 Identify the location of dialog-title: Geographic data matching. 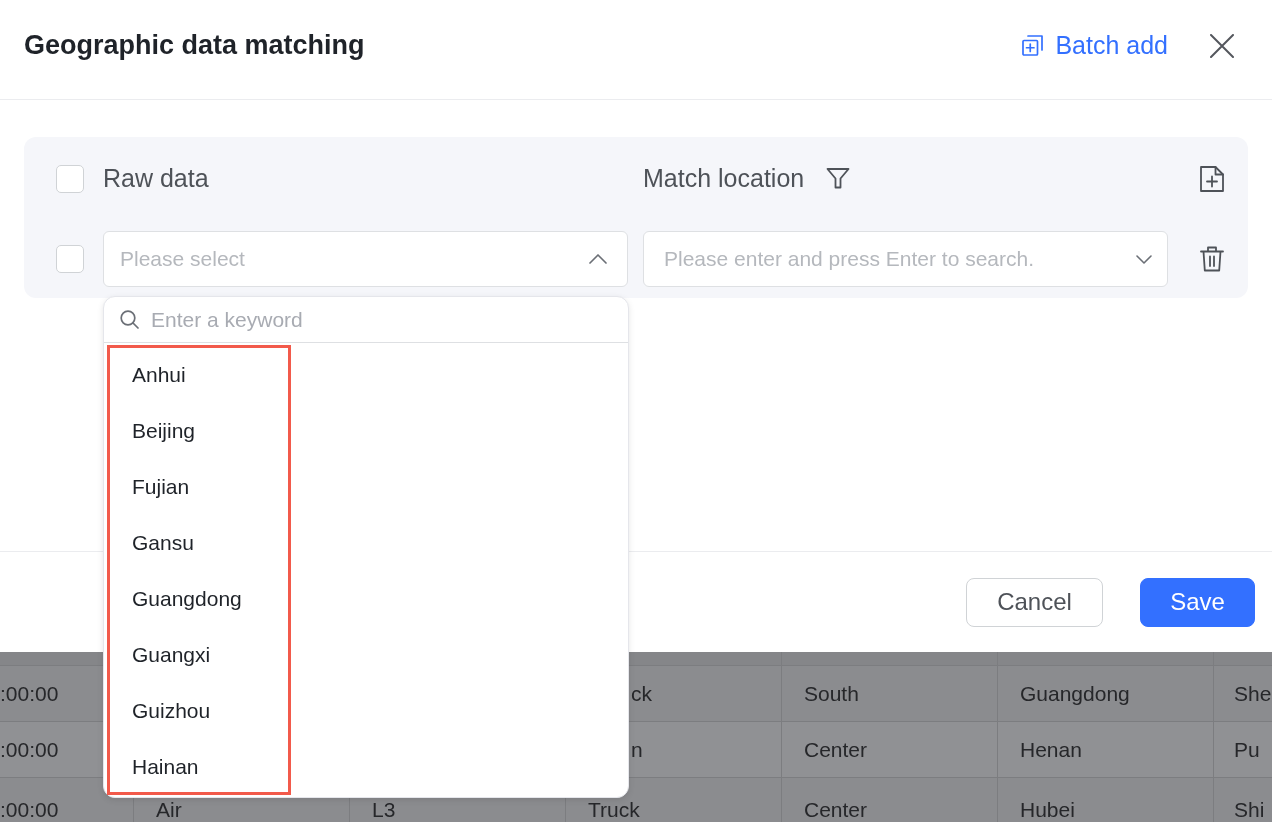
(194, 46).